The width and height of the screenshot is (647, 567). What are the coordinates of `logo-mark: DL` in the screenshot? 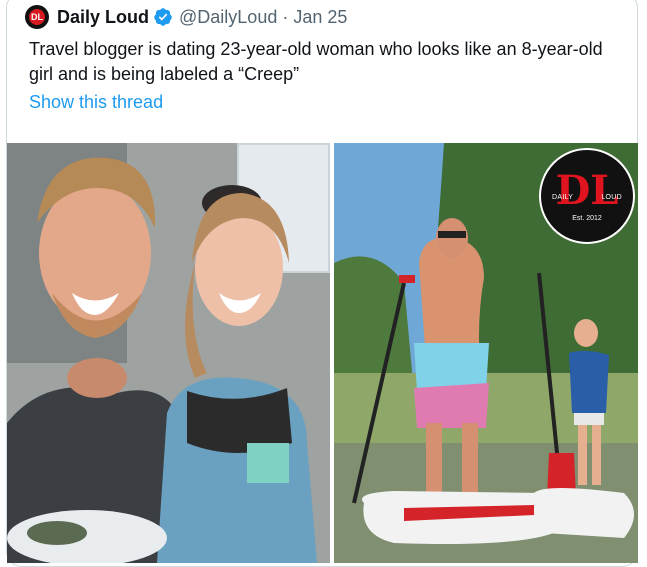 It's located at (587, 190).